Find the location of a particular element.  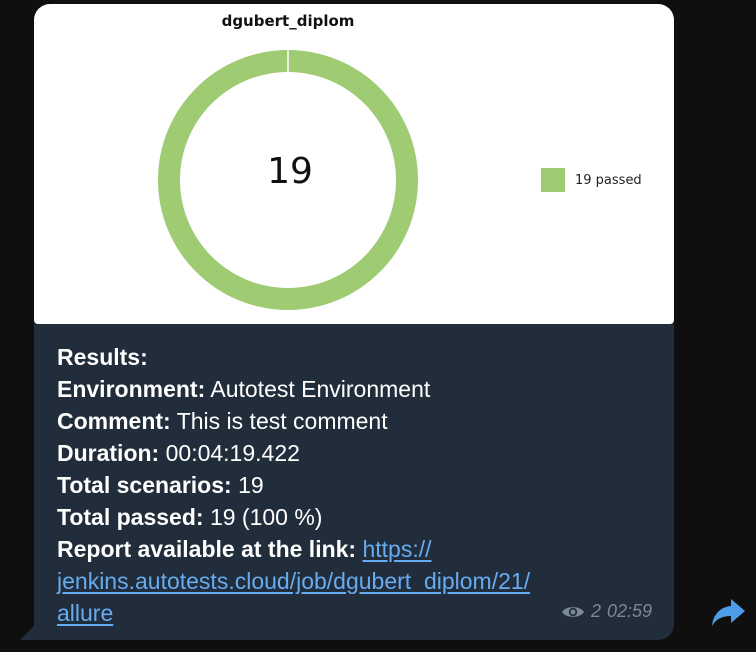

duration-line: Duration: 00:04:19.422 is located at coordinates (357, 453).